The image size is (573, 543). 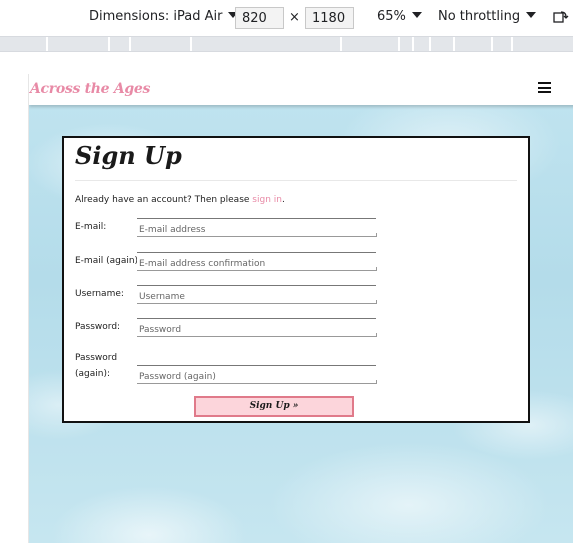 I want to click on username-label: Username:, so click(x=99, y=294).